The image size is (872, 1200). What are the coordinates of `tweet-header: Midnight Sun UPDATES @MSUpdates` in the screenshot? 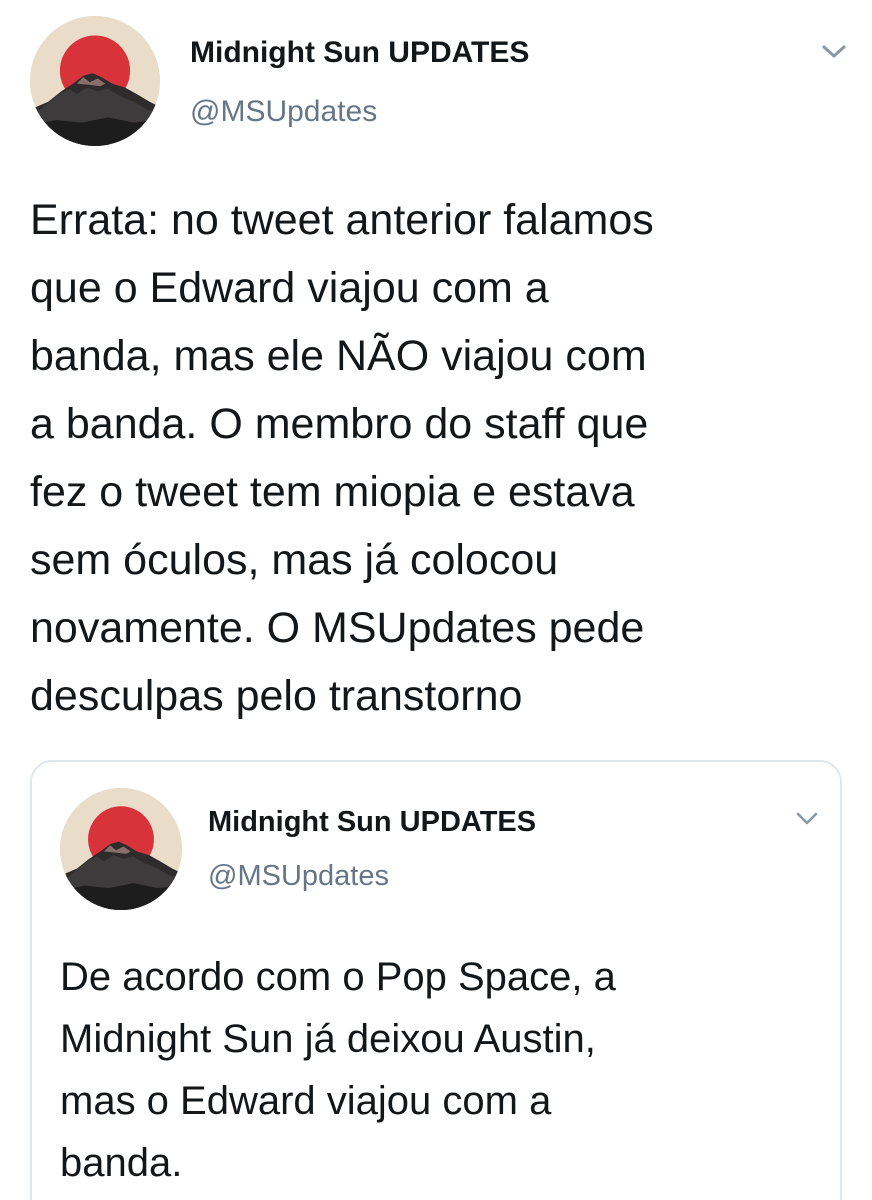 It's located at (436, 80).